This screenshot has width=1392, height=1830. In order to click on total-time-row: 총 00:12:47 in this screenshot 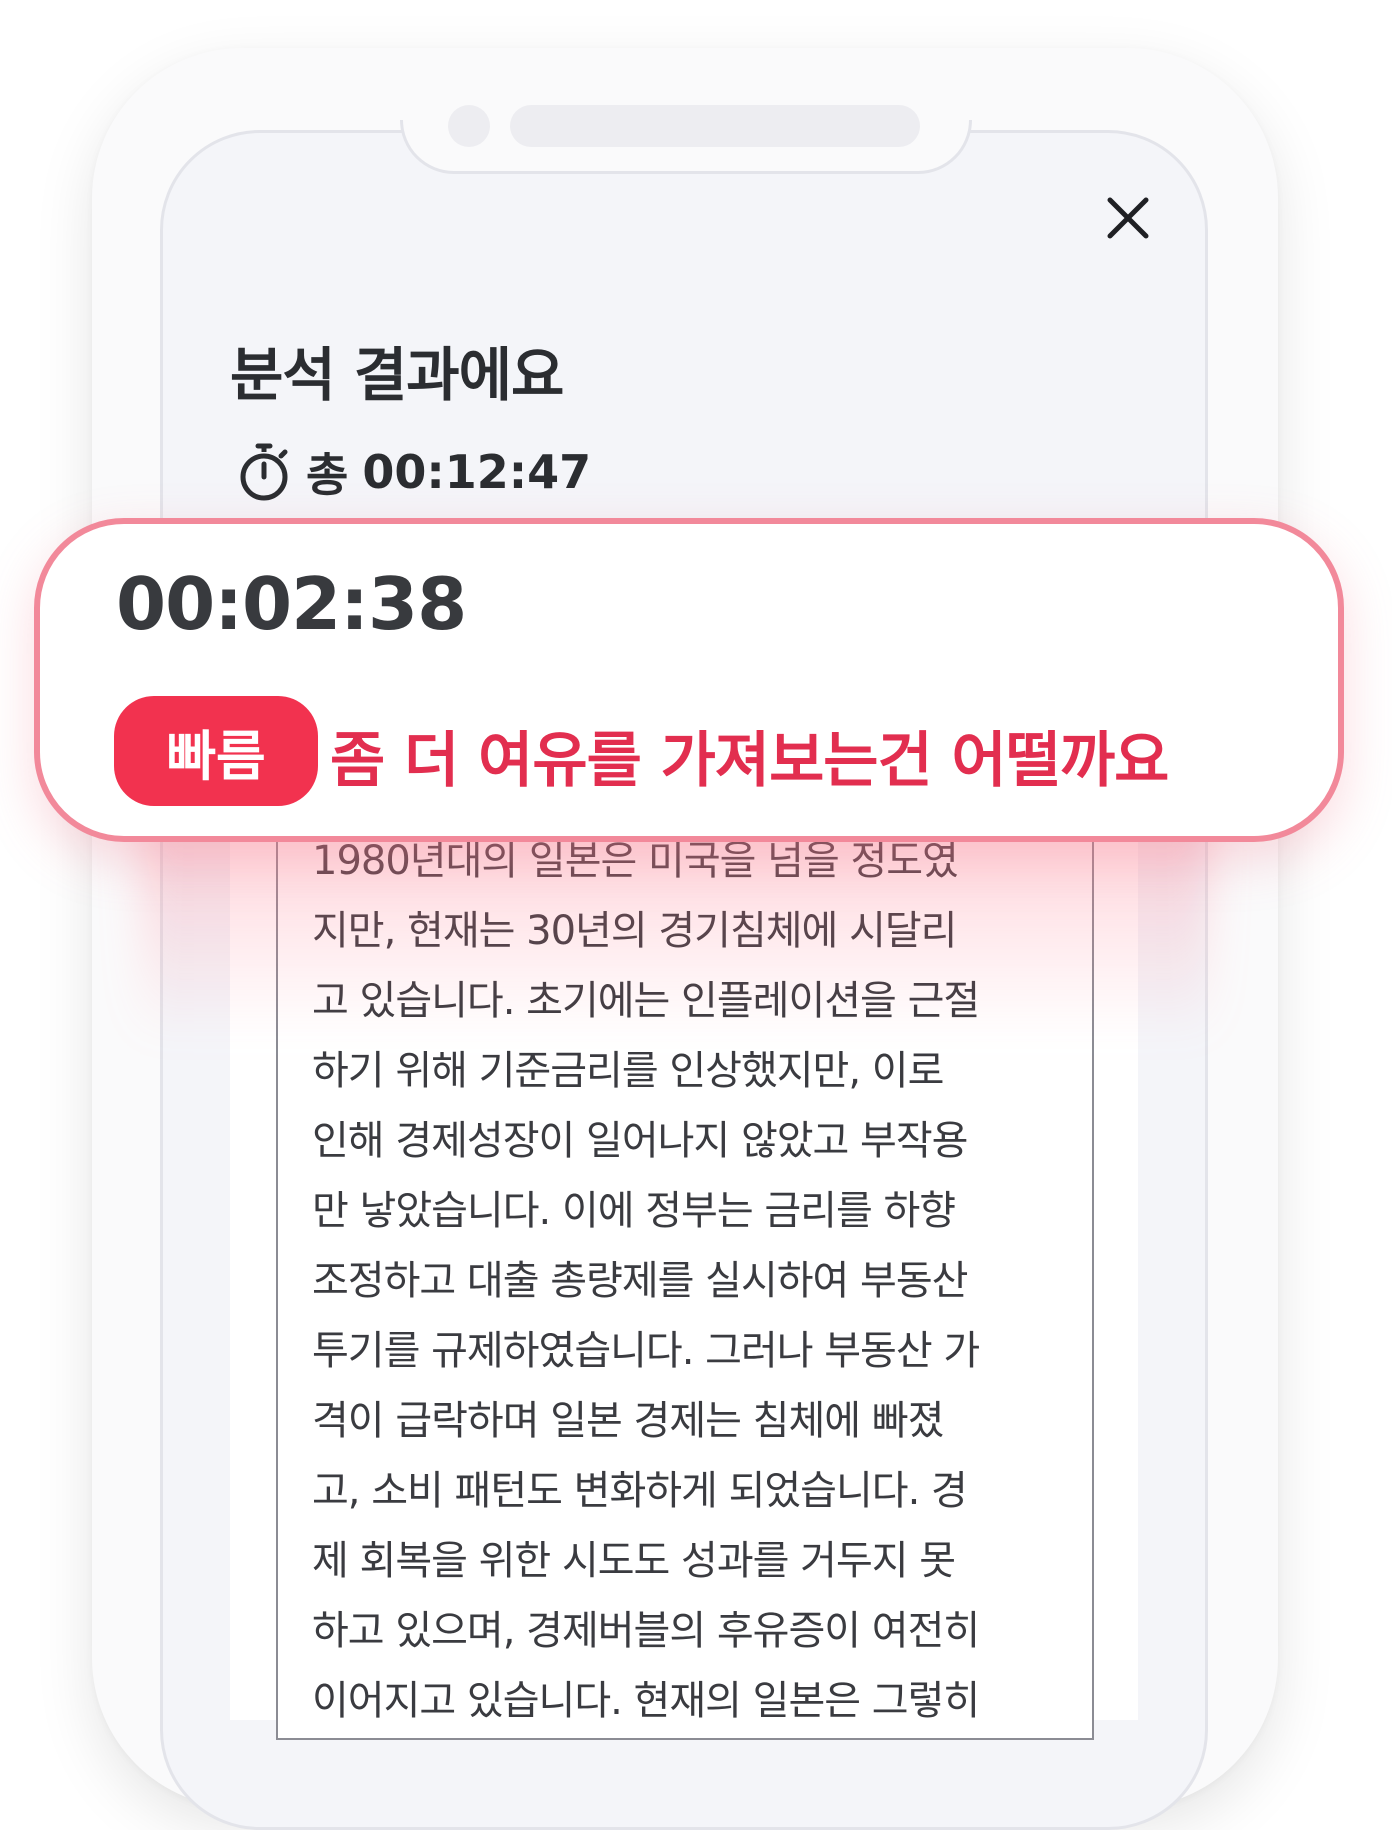, I will do `click(413, 472)`.